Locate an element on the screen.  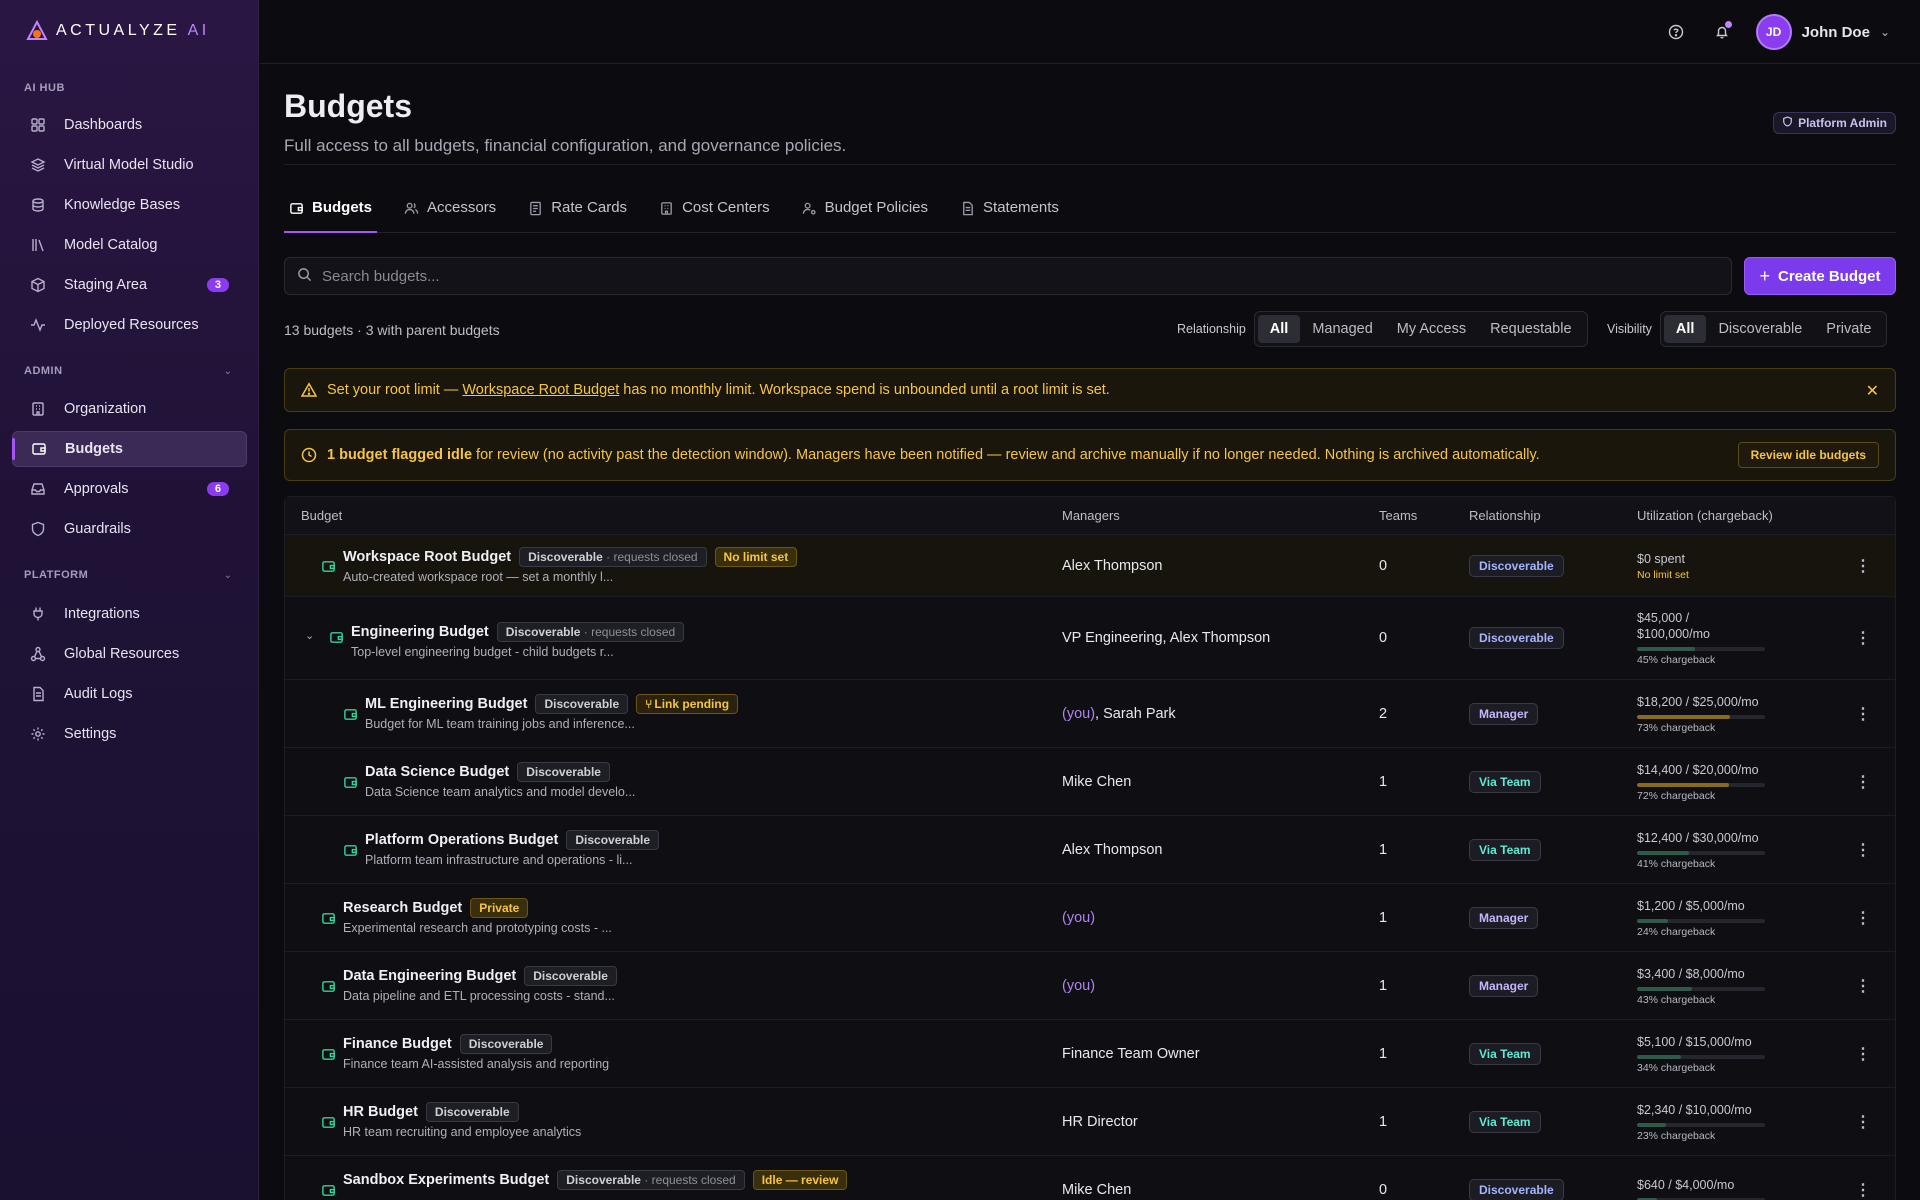
tab-rate-cards: Rate Cards is located at coordinates (577, 216).